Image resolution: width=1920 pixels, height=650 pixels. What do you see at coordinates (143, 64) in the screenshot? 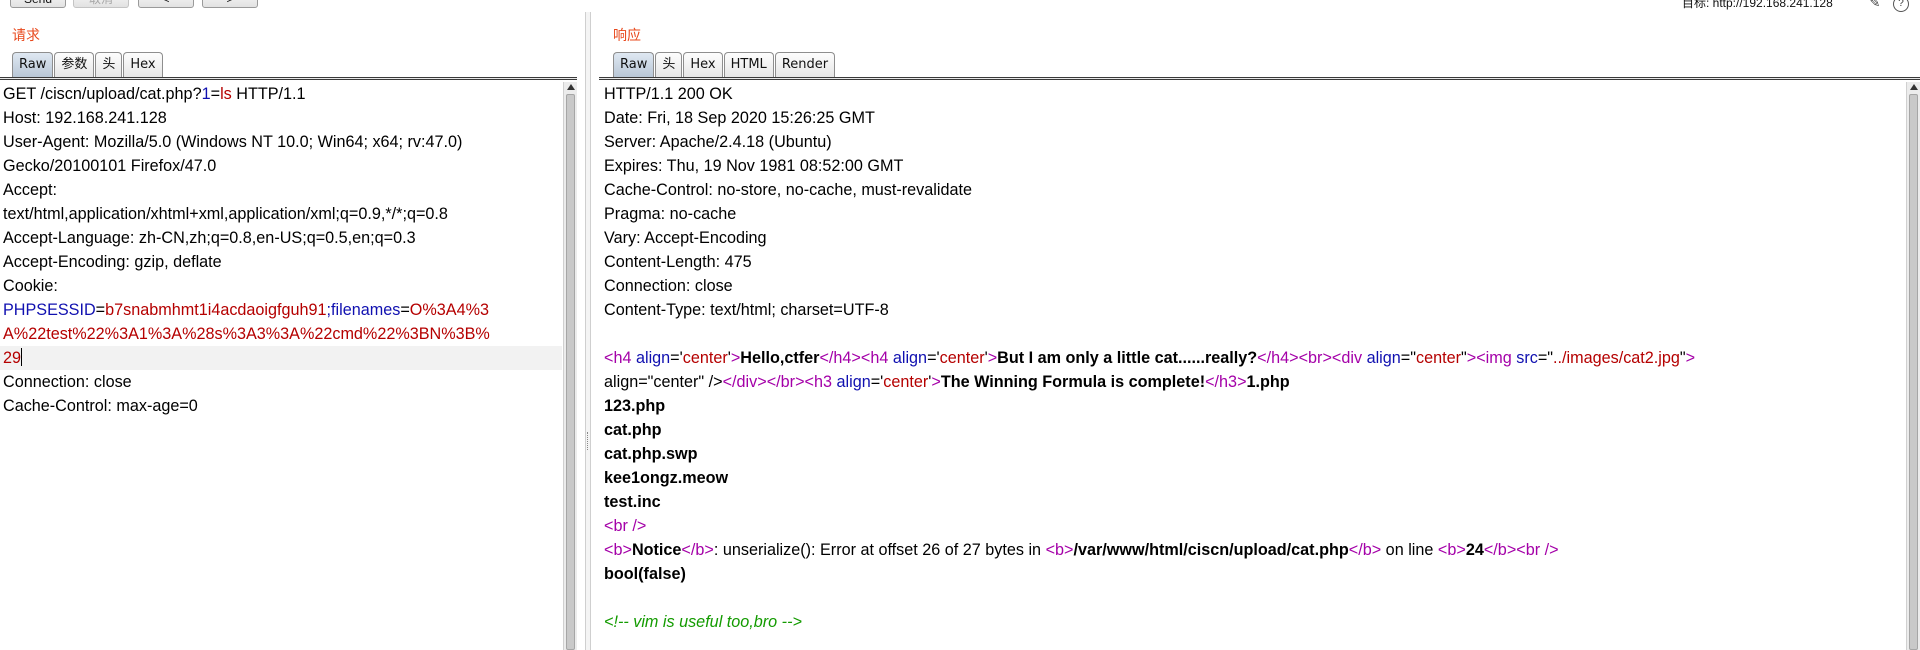
I see `request-tab-hex: Hex` at bounding box center [143, 64].